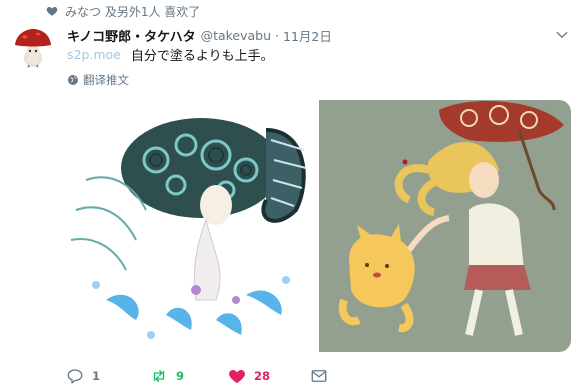 The width and height of the screenshot is (577, 386). I want to click on mushroom-avatar-icon, so click(33, 48).